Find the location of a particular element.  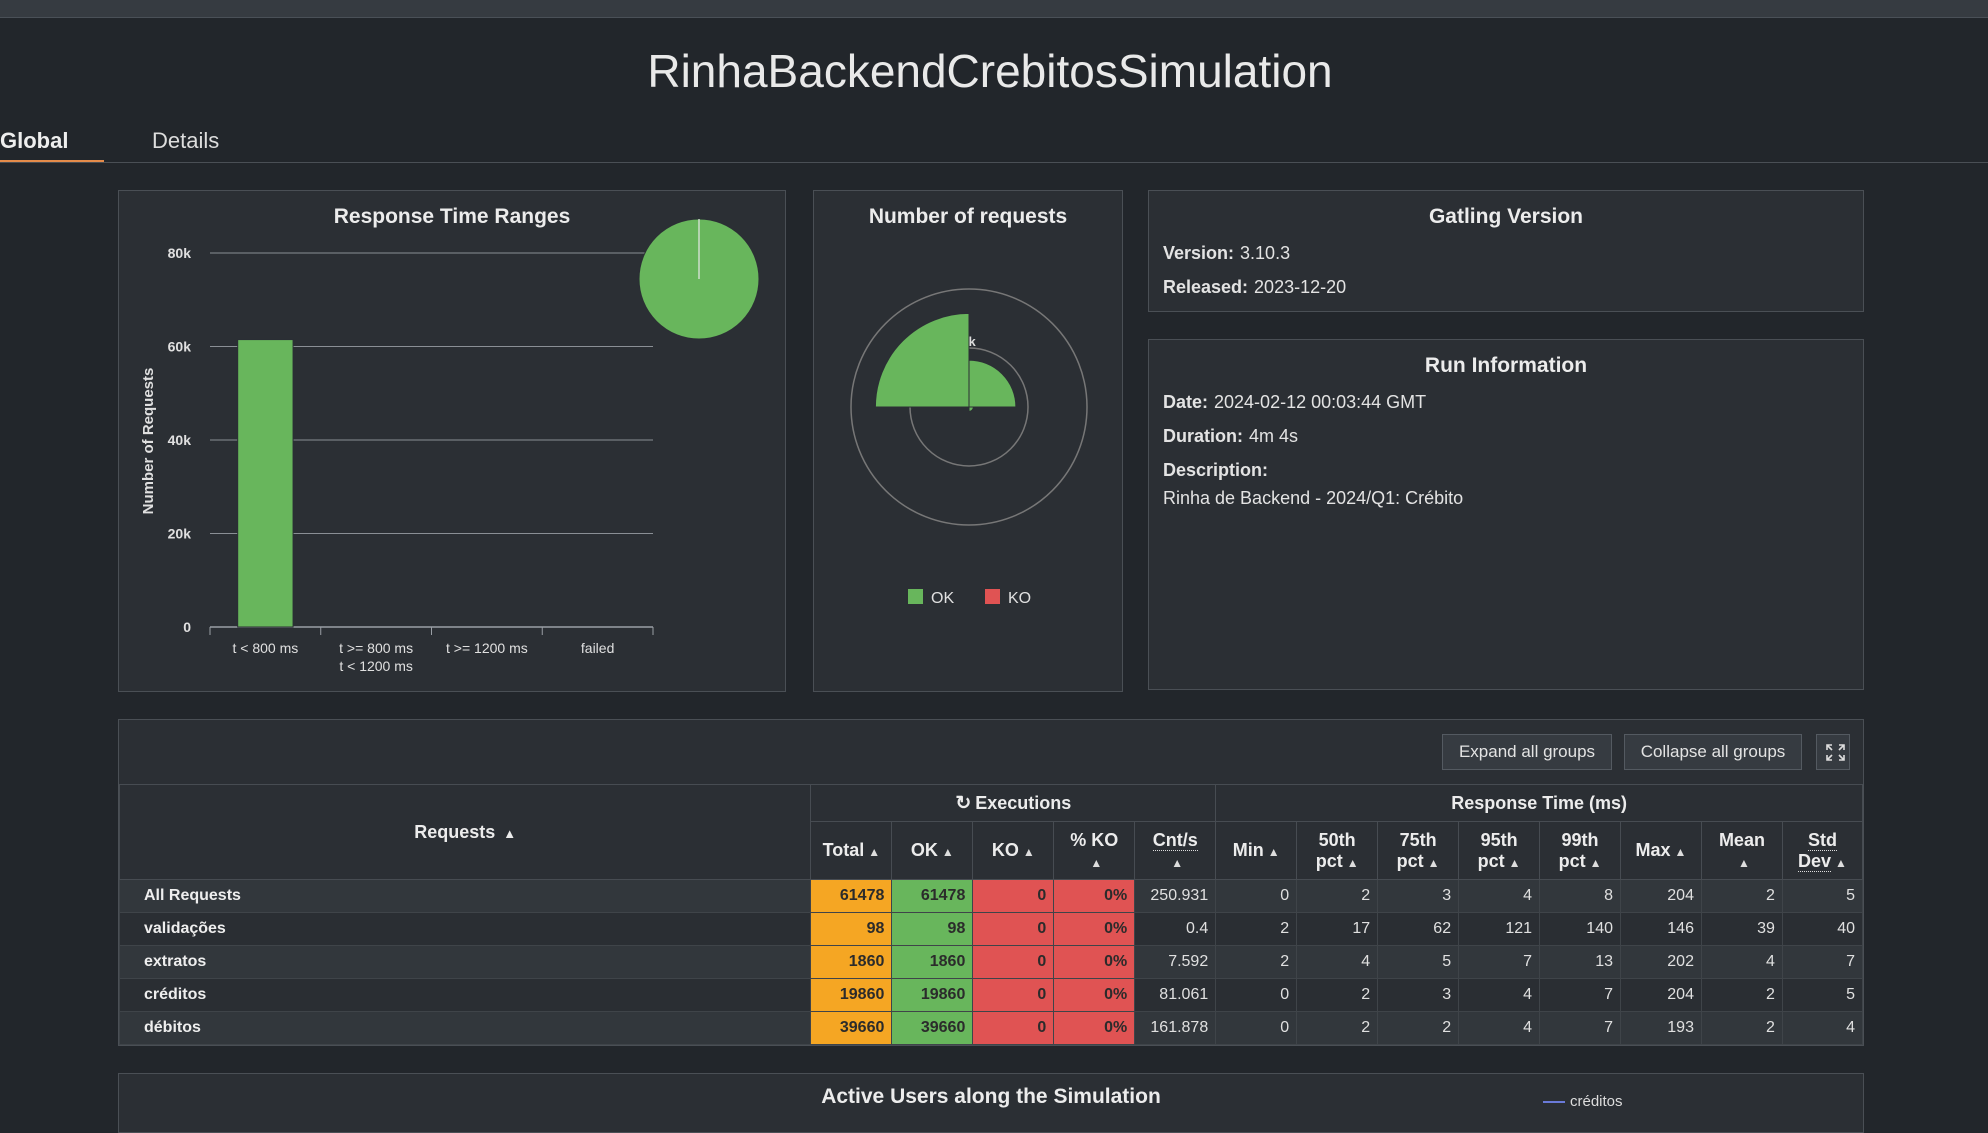

run-information-title: Run Information is located at coordinates (1506, 365).